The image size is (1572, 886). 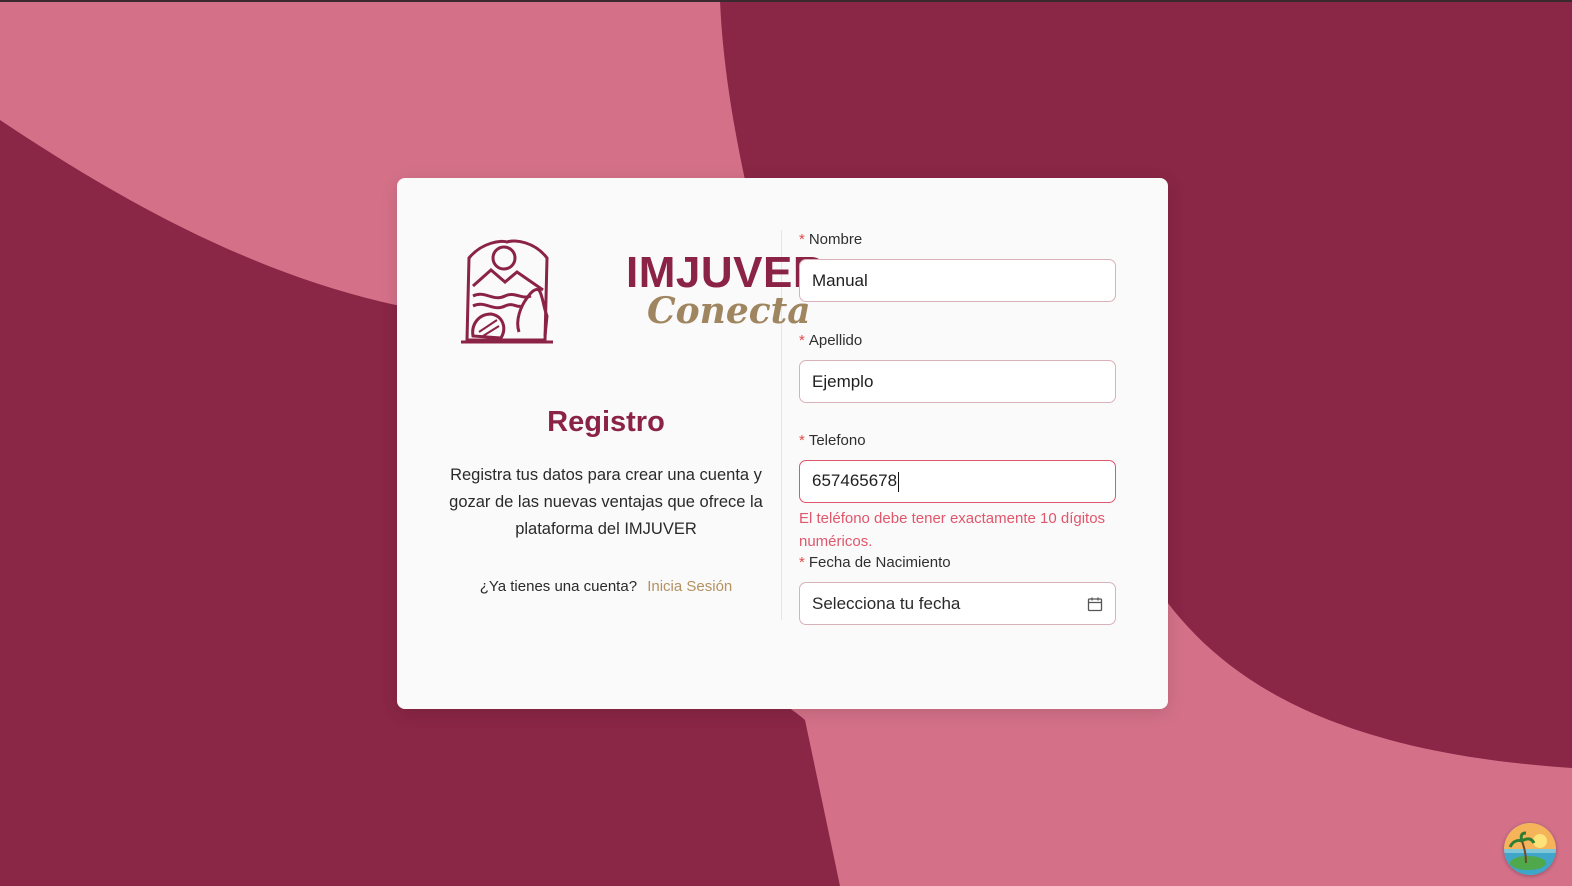 What do you see at coordinates (786, 1) in the screenshot?
I see `top-edge` at bounding box center [786, 1].